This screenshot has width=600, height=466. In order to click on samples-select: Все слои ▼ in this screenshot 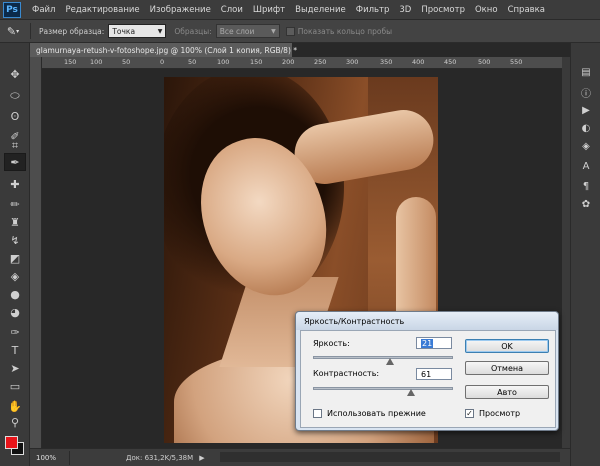, I will do `click(247, 31)`.